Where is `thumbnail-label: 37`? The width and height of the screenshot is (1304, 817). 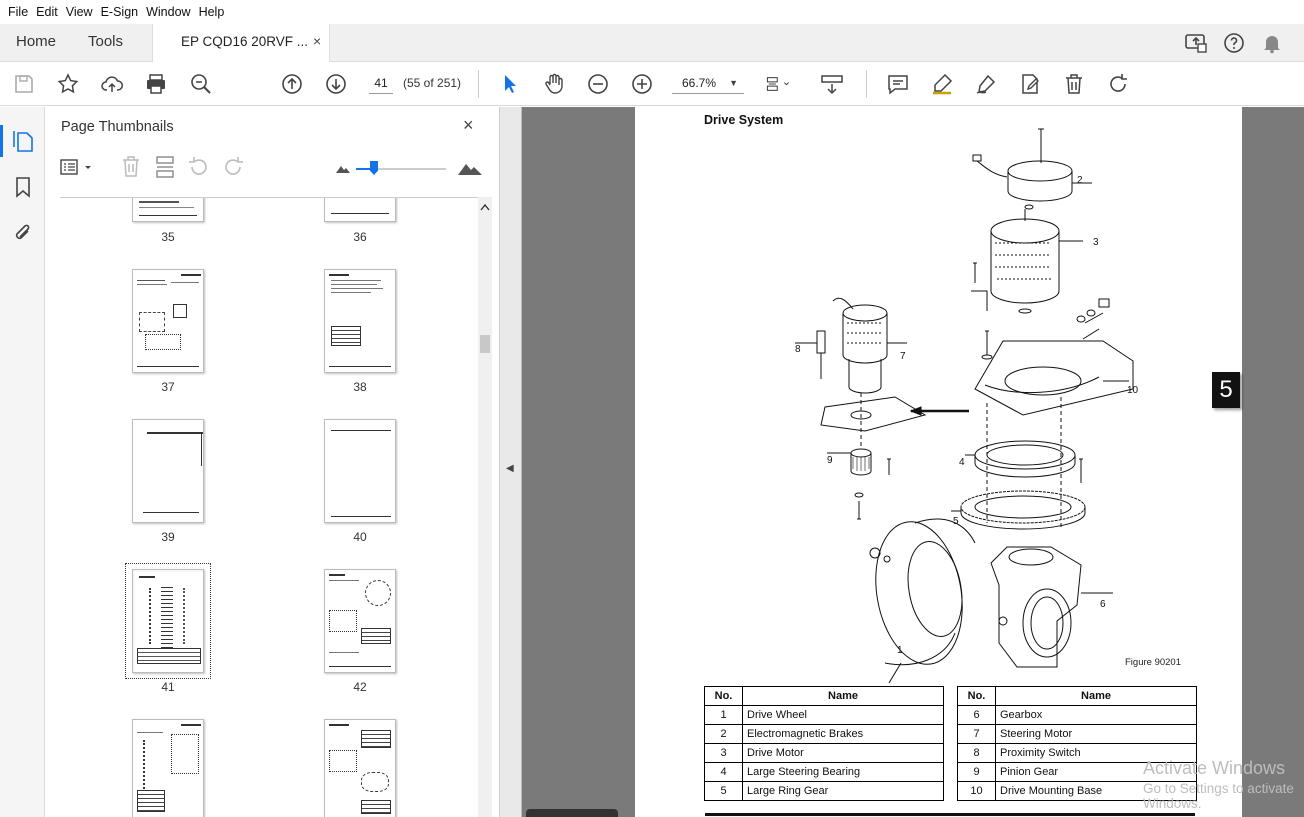
thumbnail-label: 37 is located at coordinates (168, 387).